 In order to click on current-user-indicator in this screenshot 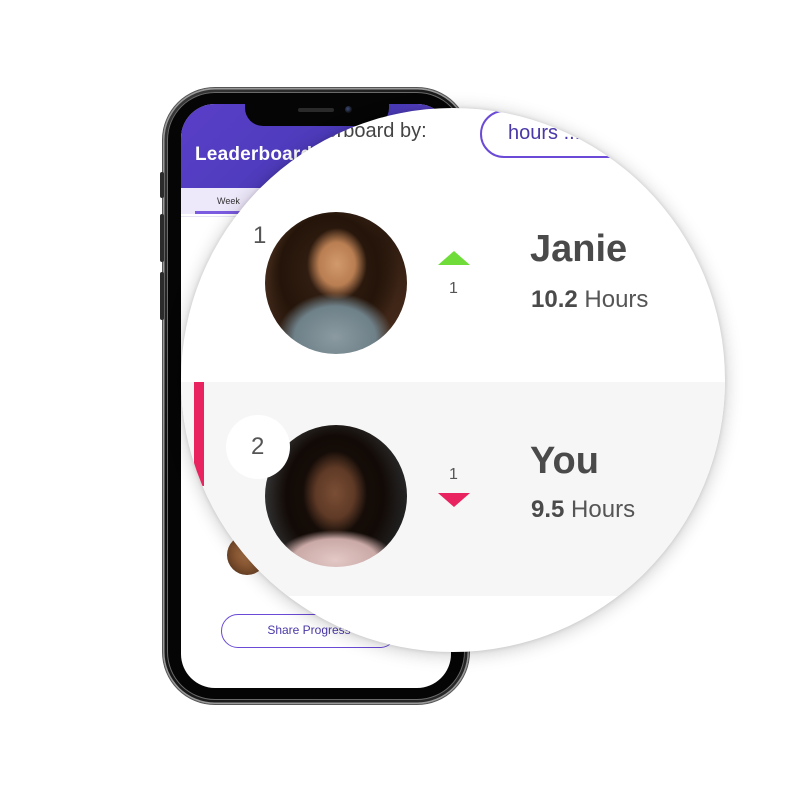, I will do `click(199, 434)`.